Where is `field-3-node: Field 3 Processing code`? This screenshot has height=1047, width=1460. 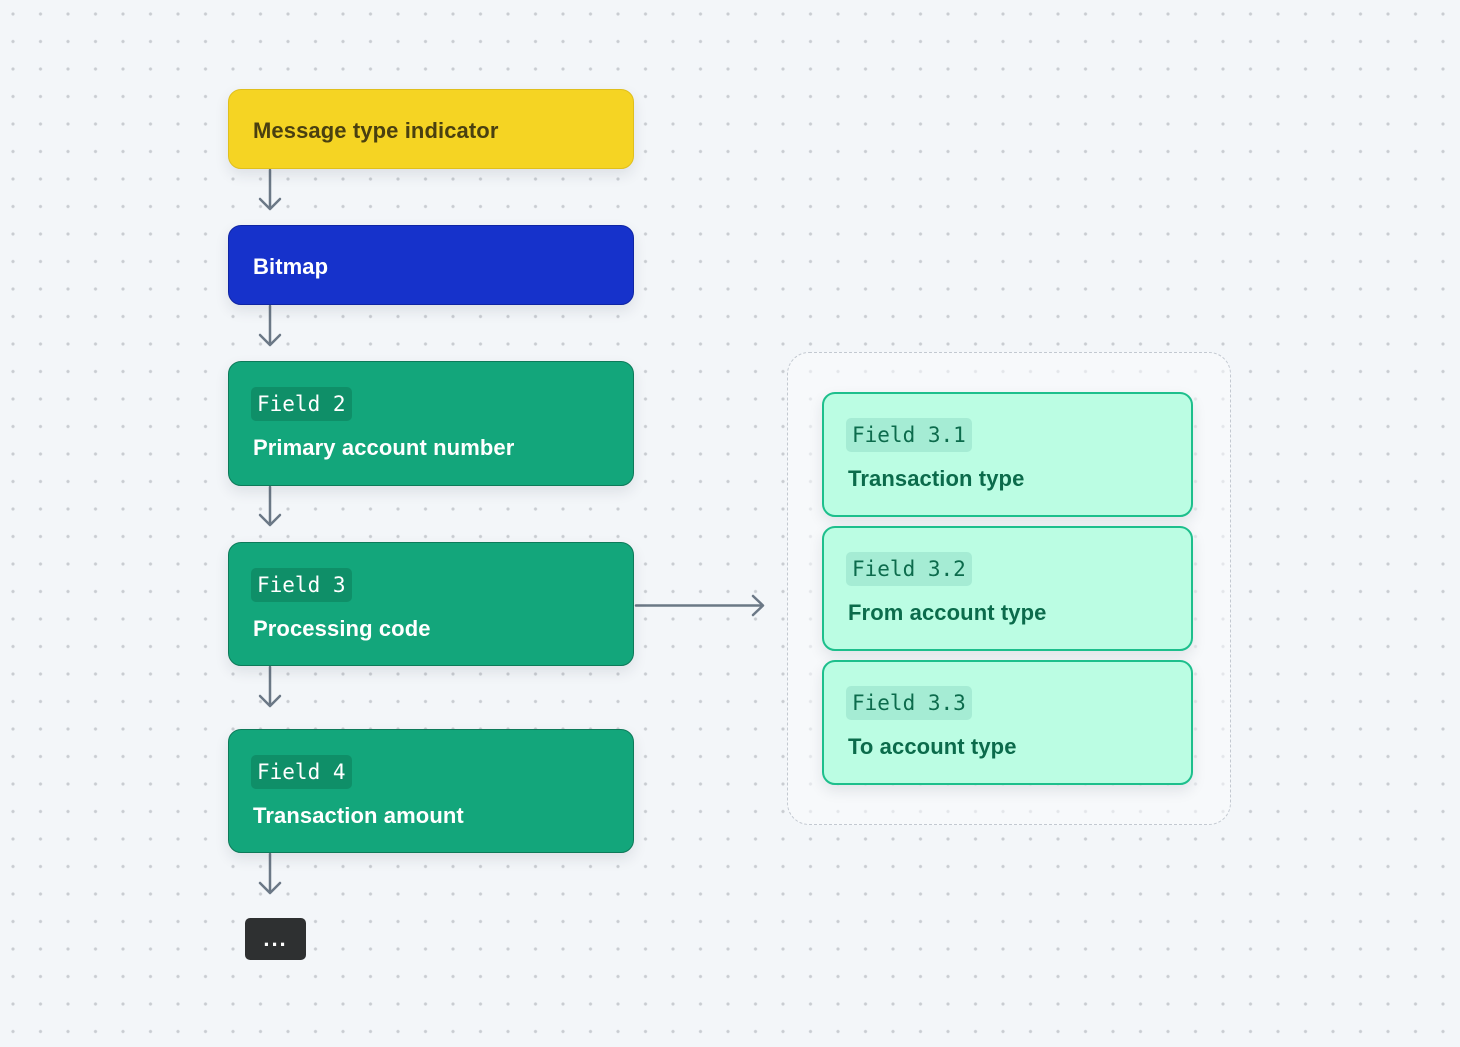
field-3-node: Field 3 Processing code is located at coordinates (431, 604).